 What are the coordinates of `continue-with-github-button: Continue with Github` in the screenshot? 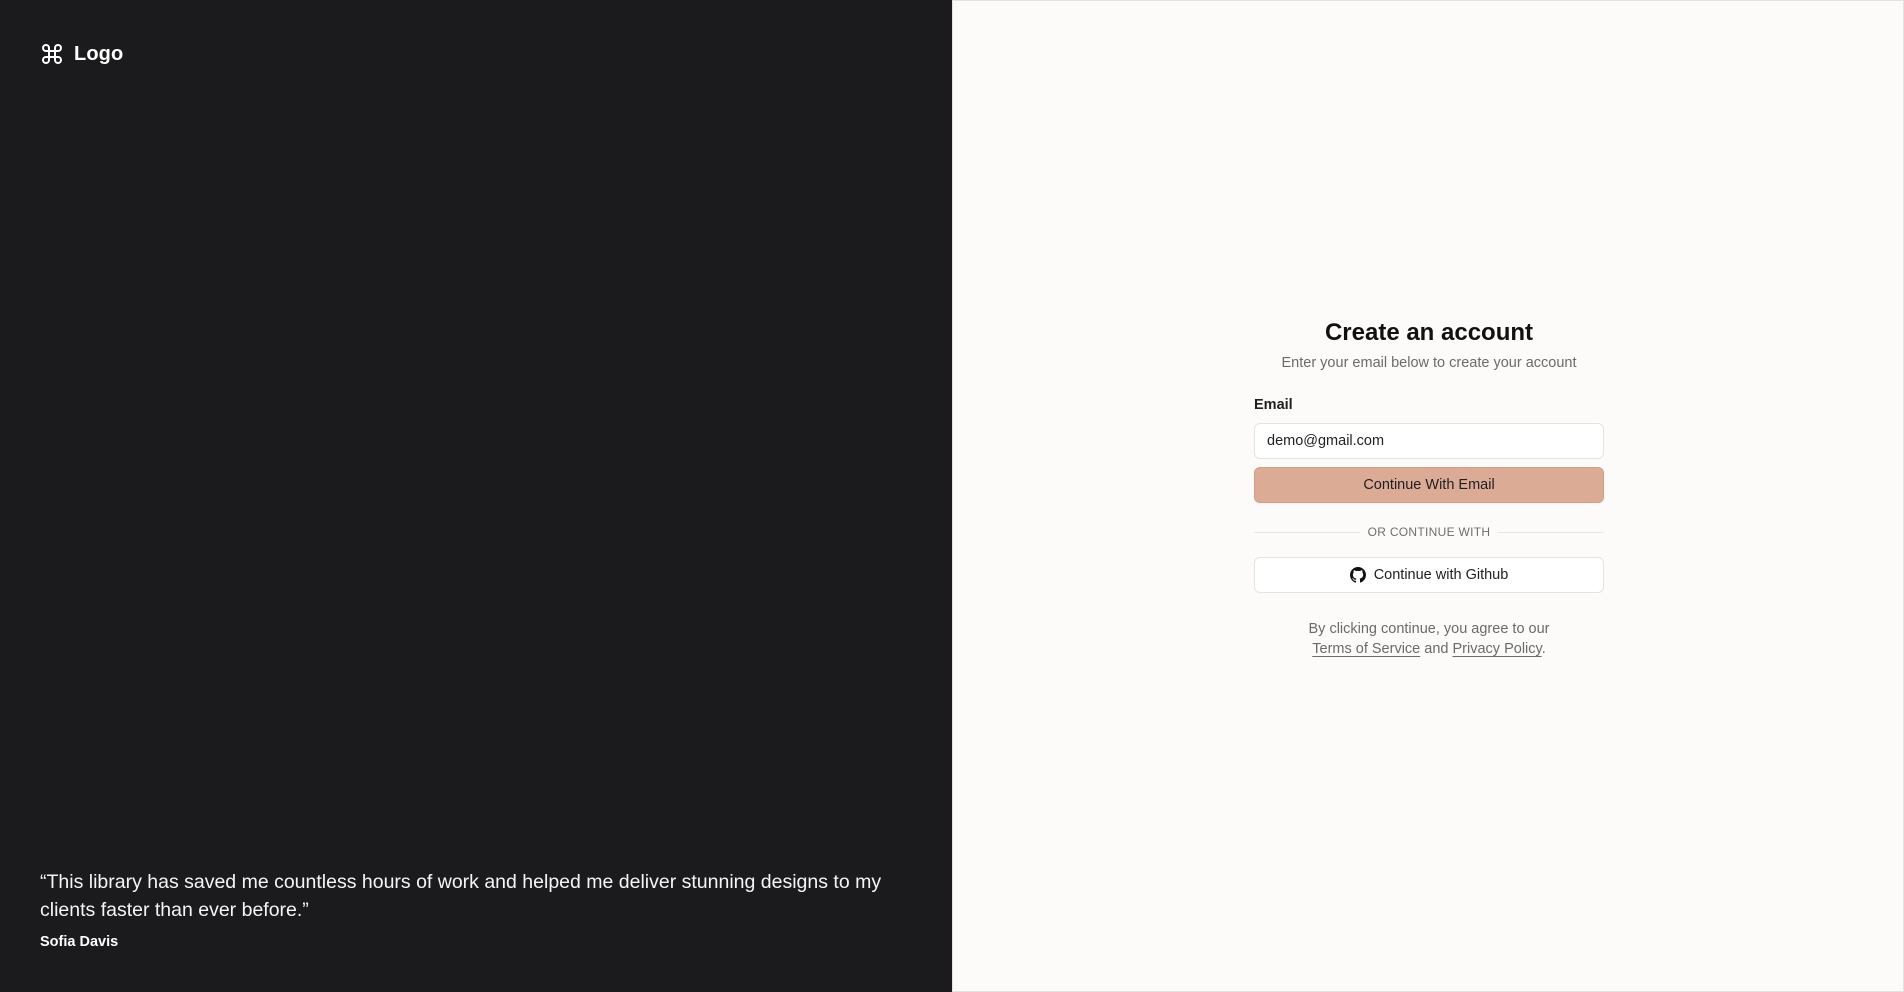 It's located at (1429, 575).